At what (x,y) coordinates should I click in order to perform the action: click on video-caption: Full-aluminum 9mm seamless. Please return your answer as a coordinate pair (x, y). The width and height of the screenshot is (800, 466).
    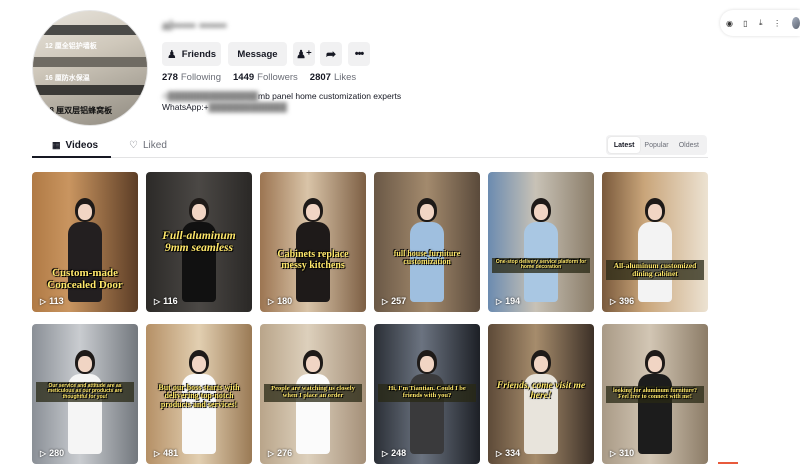
    Looking at the image, I should click on (199, 242).